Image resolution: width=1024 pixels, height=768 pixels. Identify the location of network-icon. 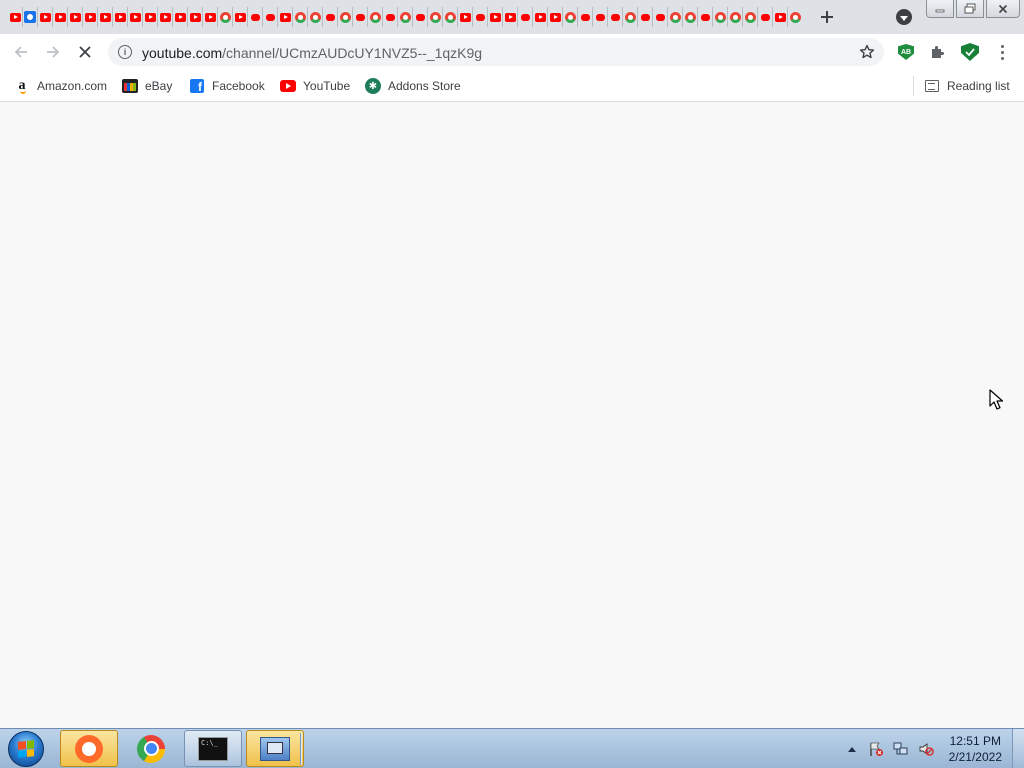
(901, 749).